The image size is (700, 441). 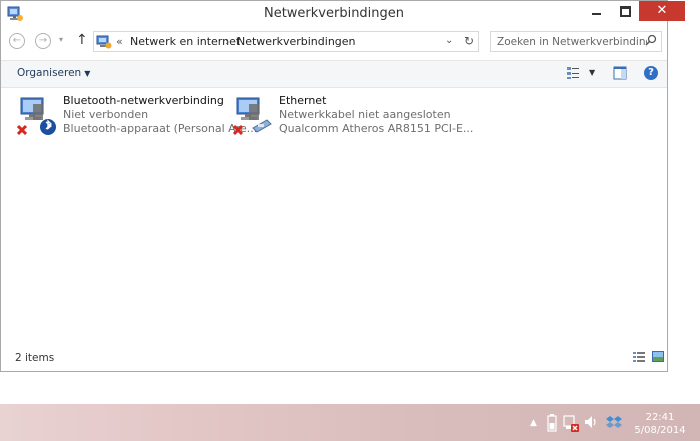 What do you see at coordinates (334, 358) in the screenshot?
I see `status-bar: 2 items` at bounding box center [334, 358].